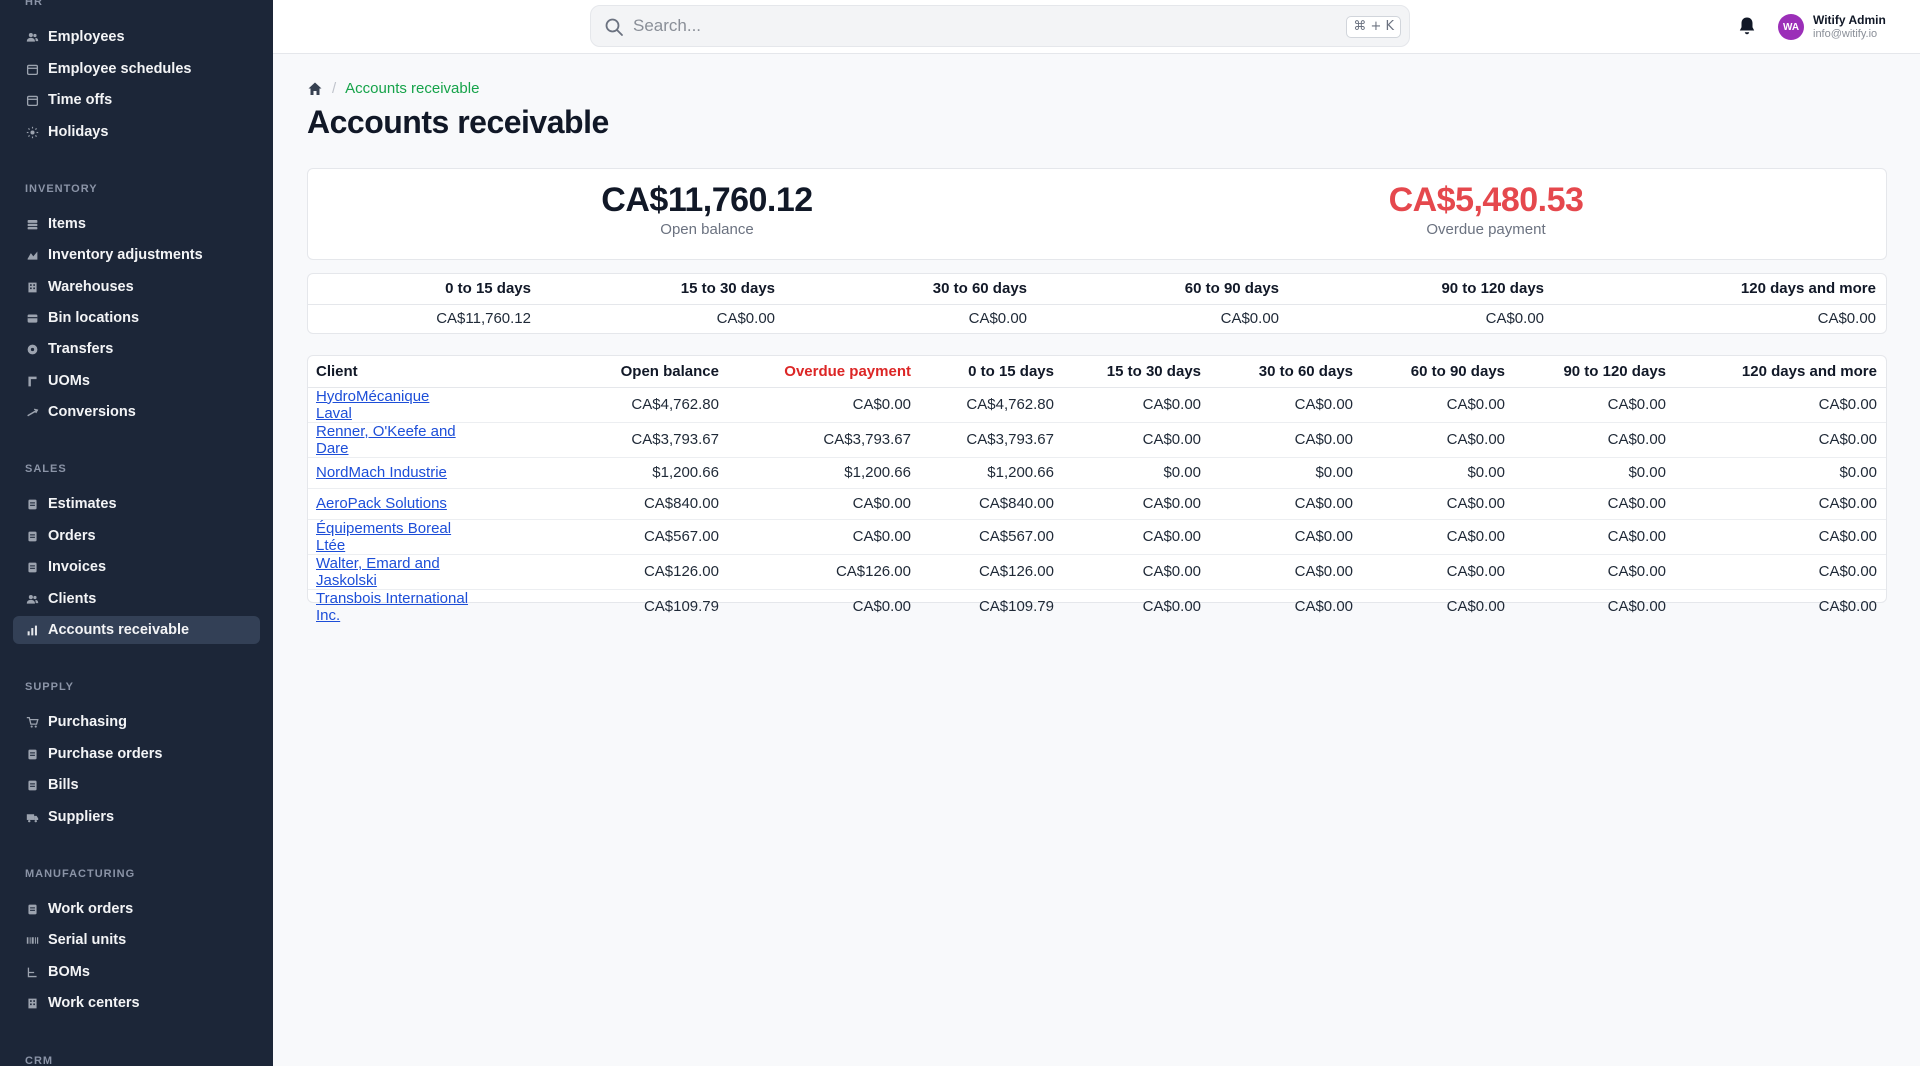 The image size is (1920, 1066). I want to click on client-link: Walter, Emard and Jaskolski, so click(378, 572).